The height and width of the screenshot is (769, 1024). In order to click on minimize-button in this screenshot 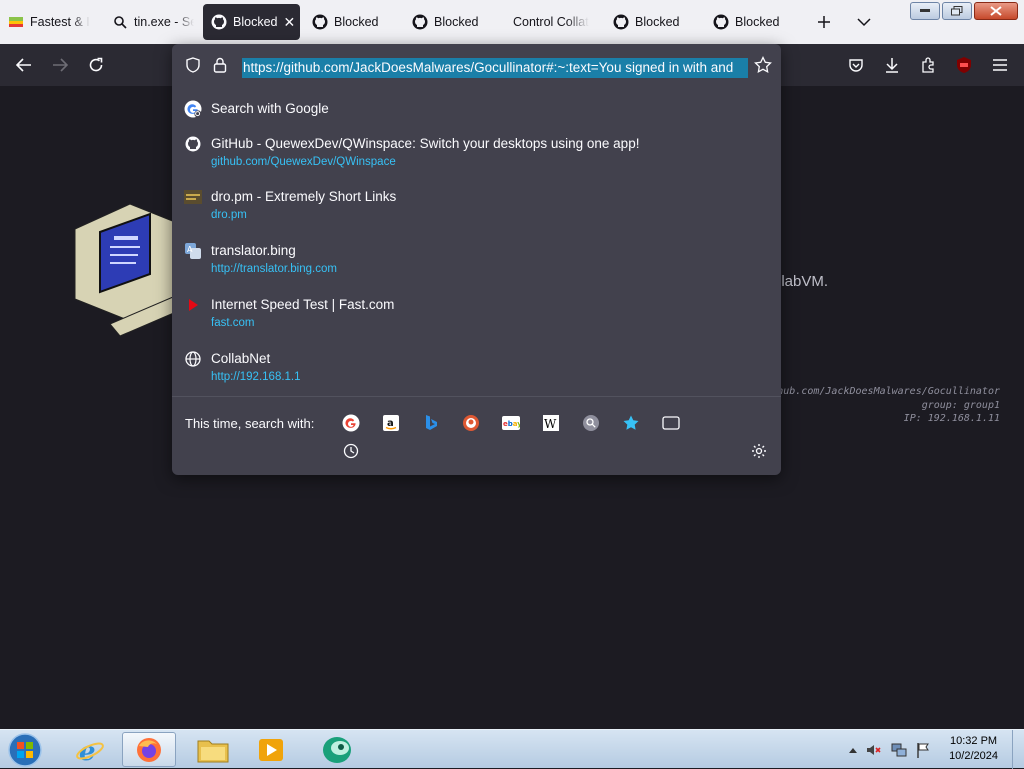, I will do `click(925, 11)`.